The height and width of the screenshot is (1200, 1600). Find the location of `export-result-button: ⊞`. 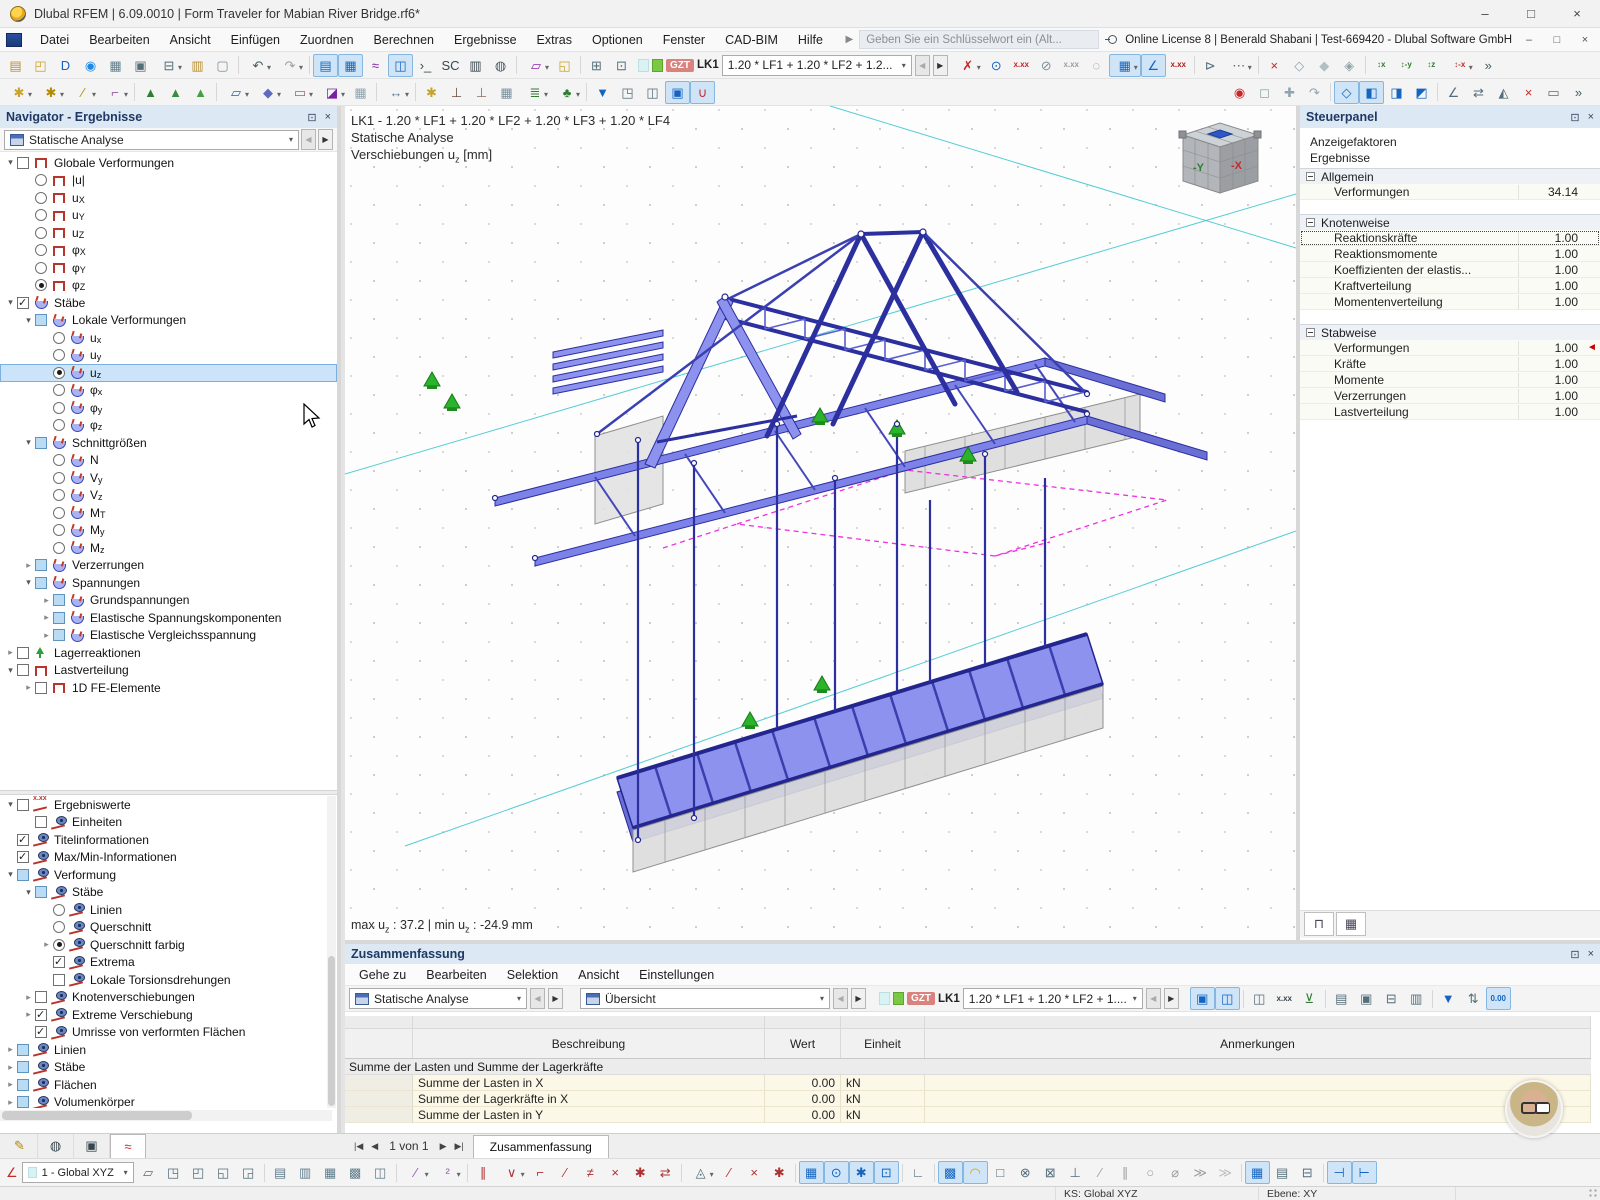

export-result-button: ⊞ is located at coordinates (596, 65).